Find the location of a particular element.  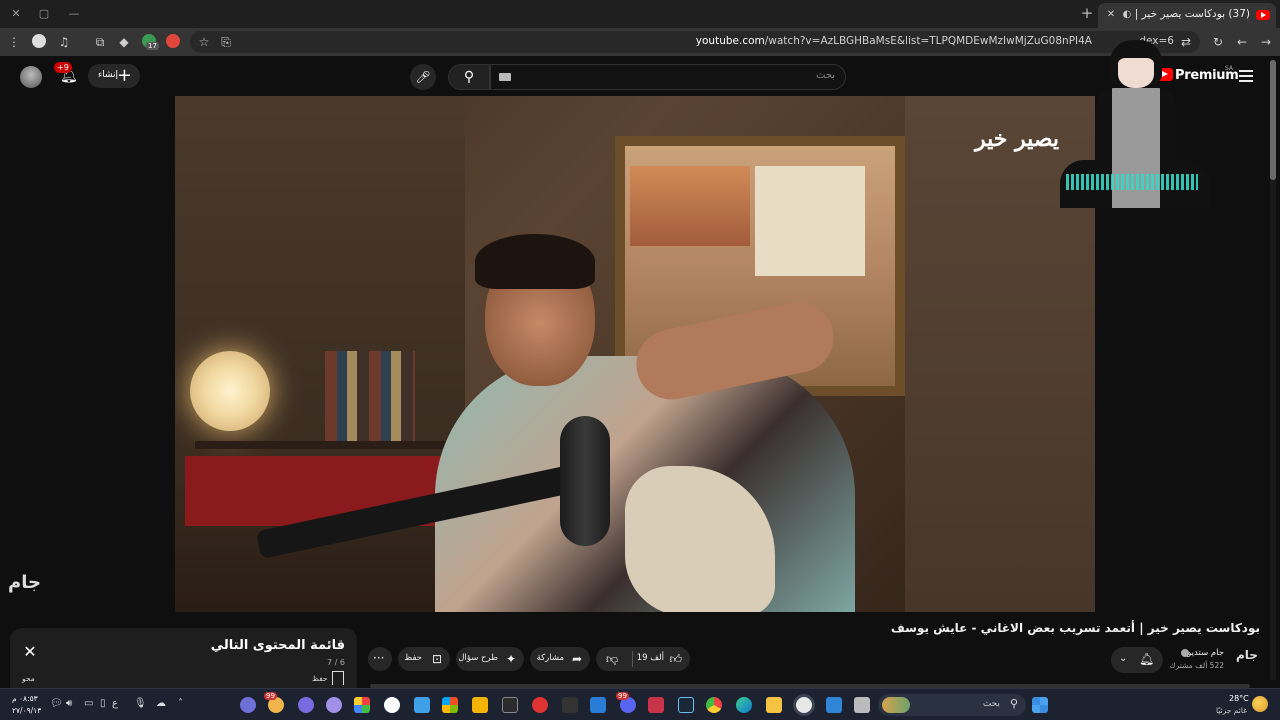

app-mail-icon is located at coordinates (598, 705).